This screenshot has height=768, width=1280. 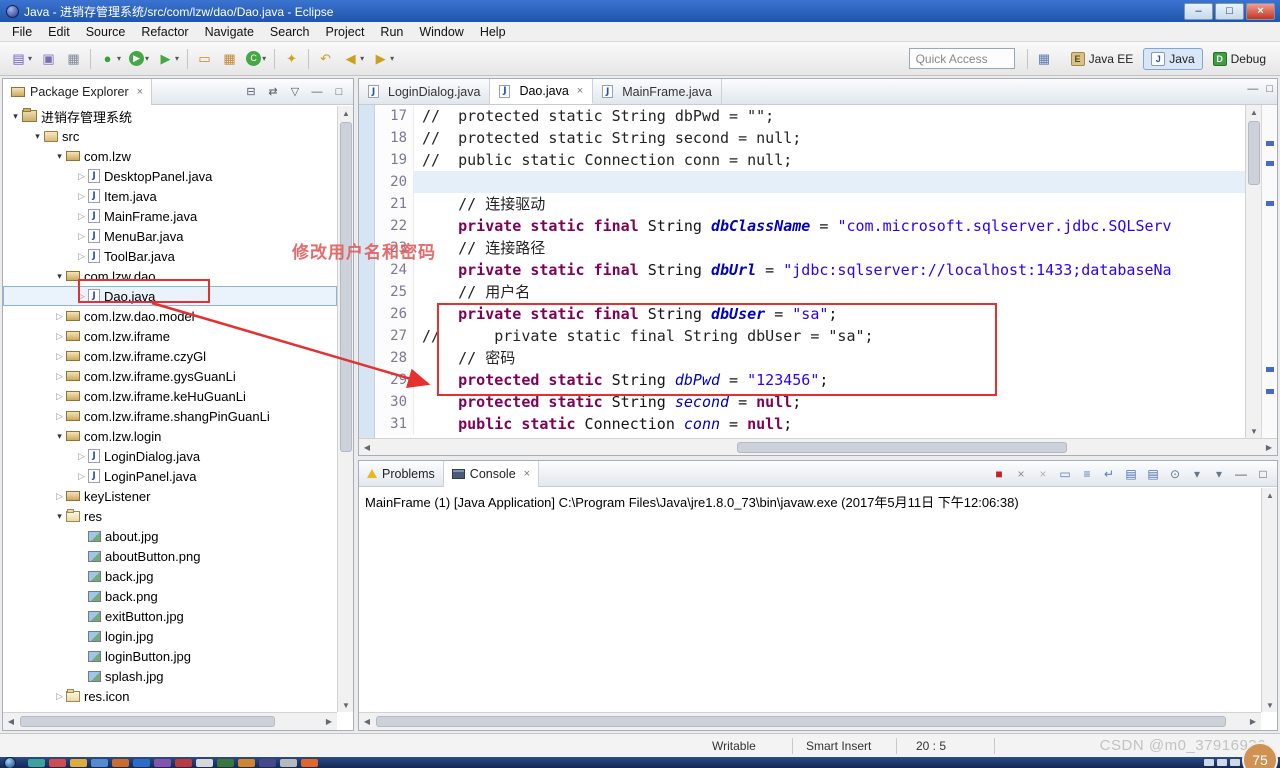 I want to click on scroll-down-icon: ▼, so click(x=1270, y=705).